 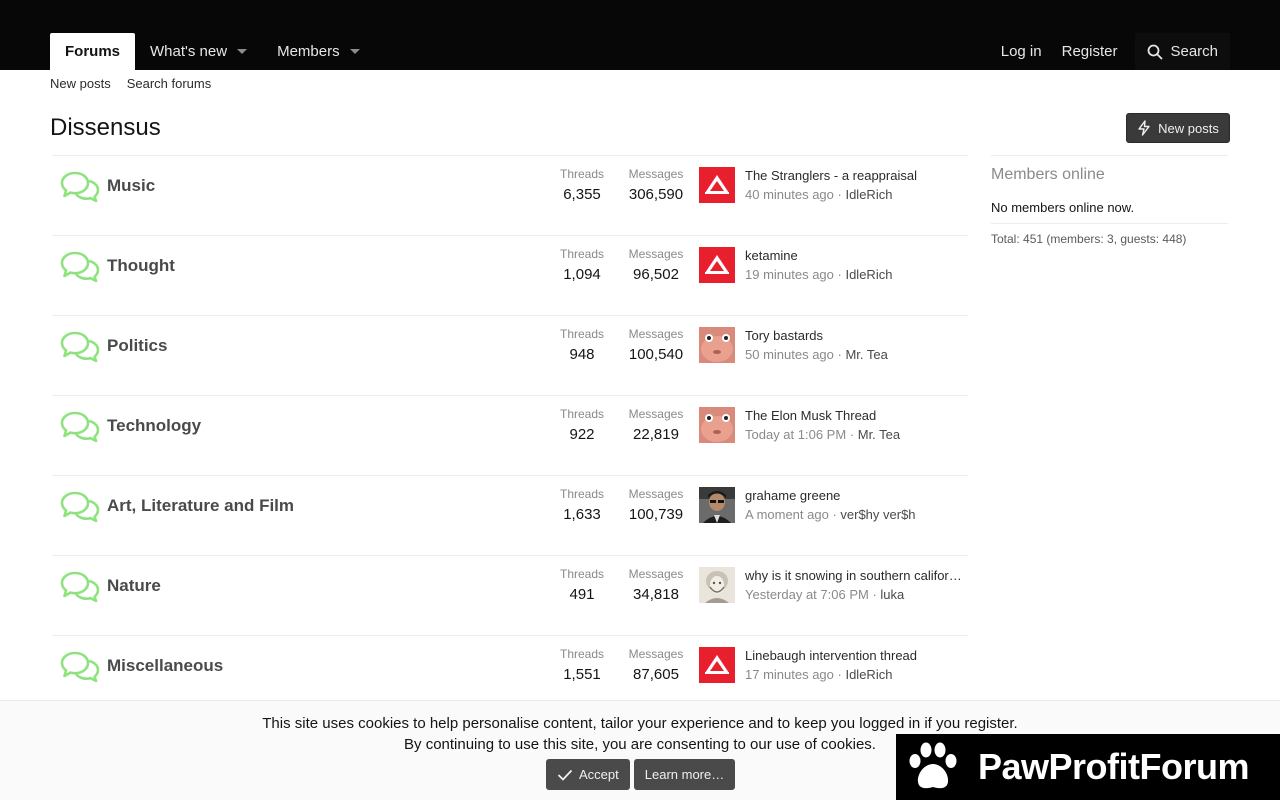 I want to click on tab-whats-new-label: What's new, so click(x=189, y=51).